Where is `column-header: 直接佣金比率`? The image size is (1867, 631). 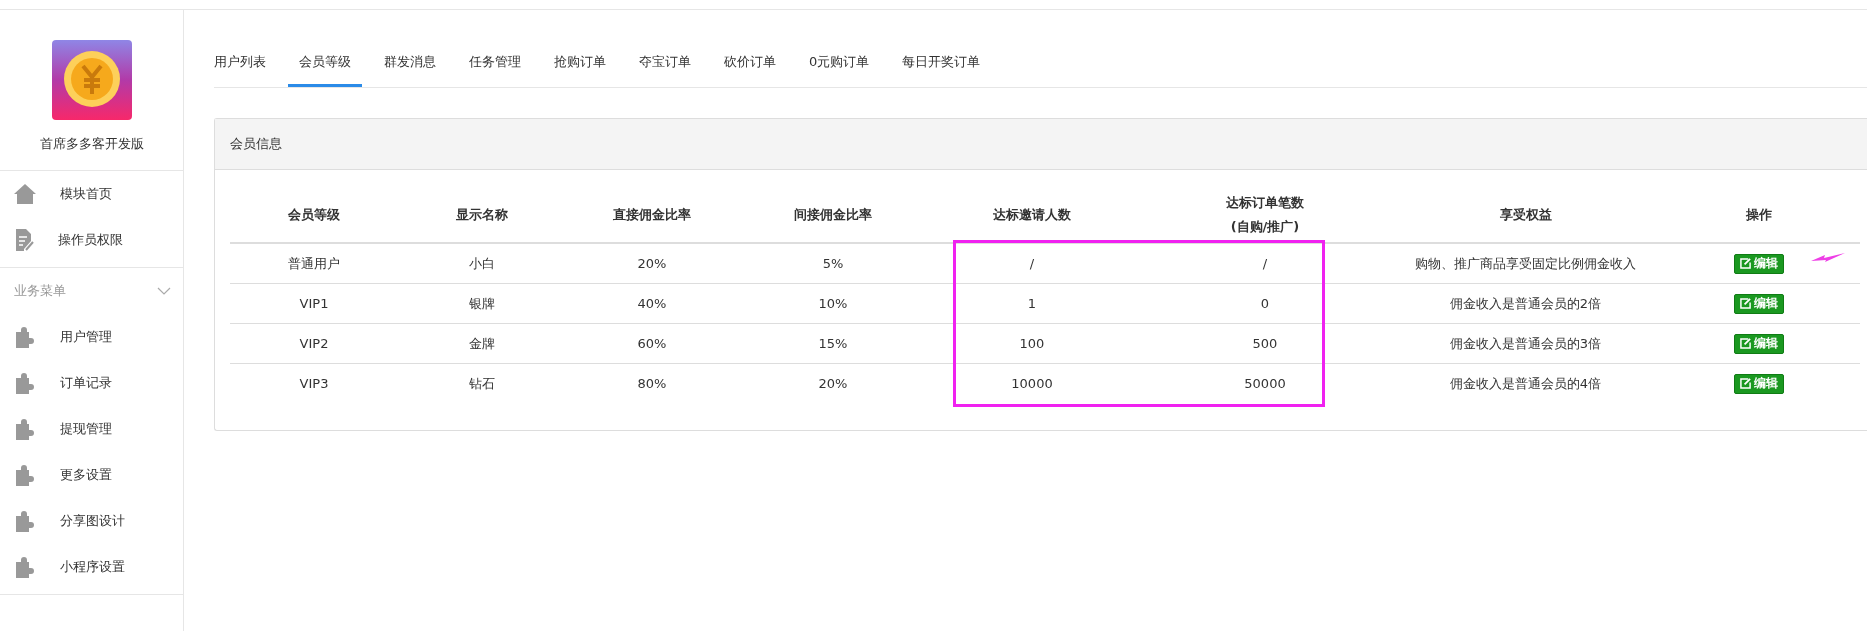 column-header: 直接佣金比率 is located at coordinates (652, 215).